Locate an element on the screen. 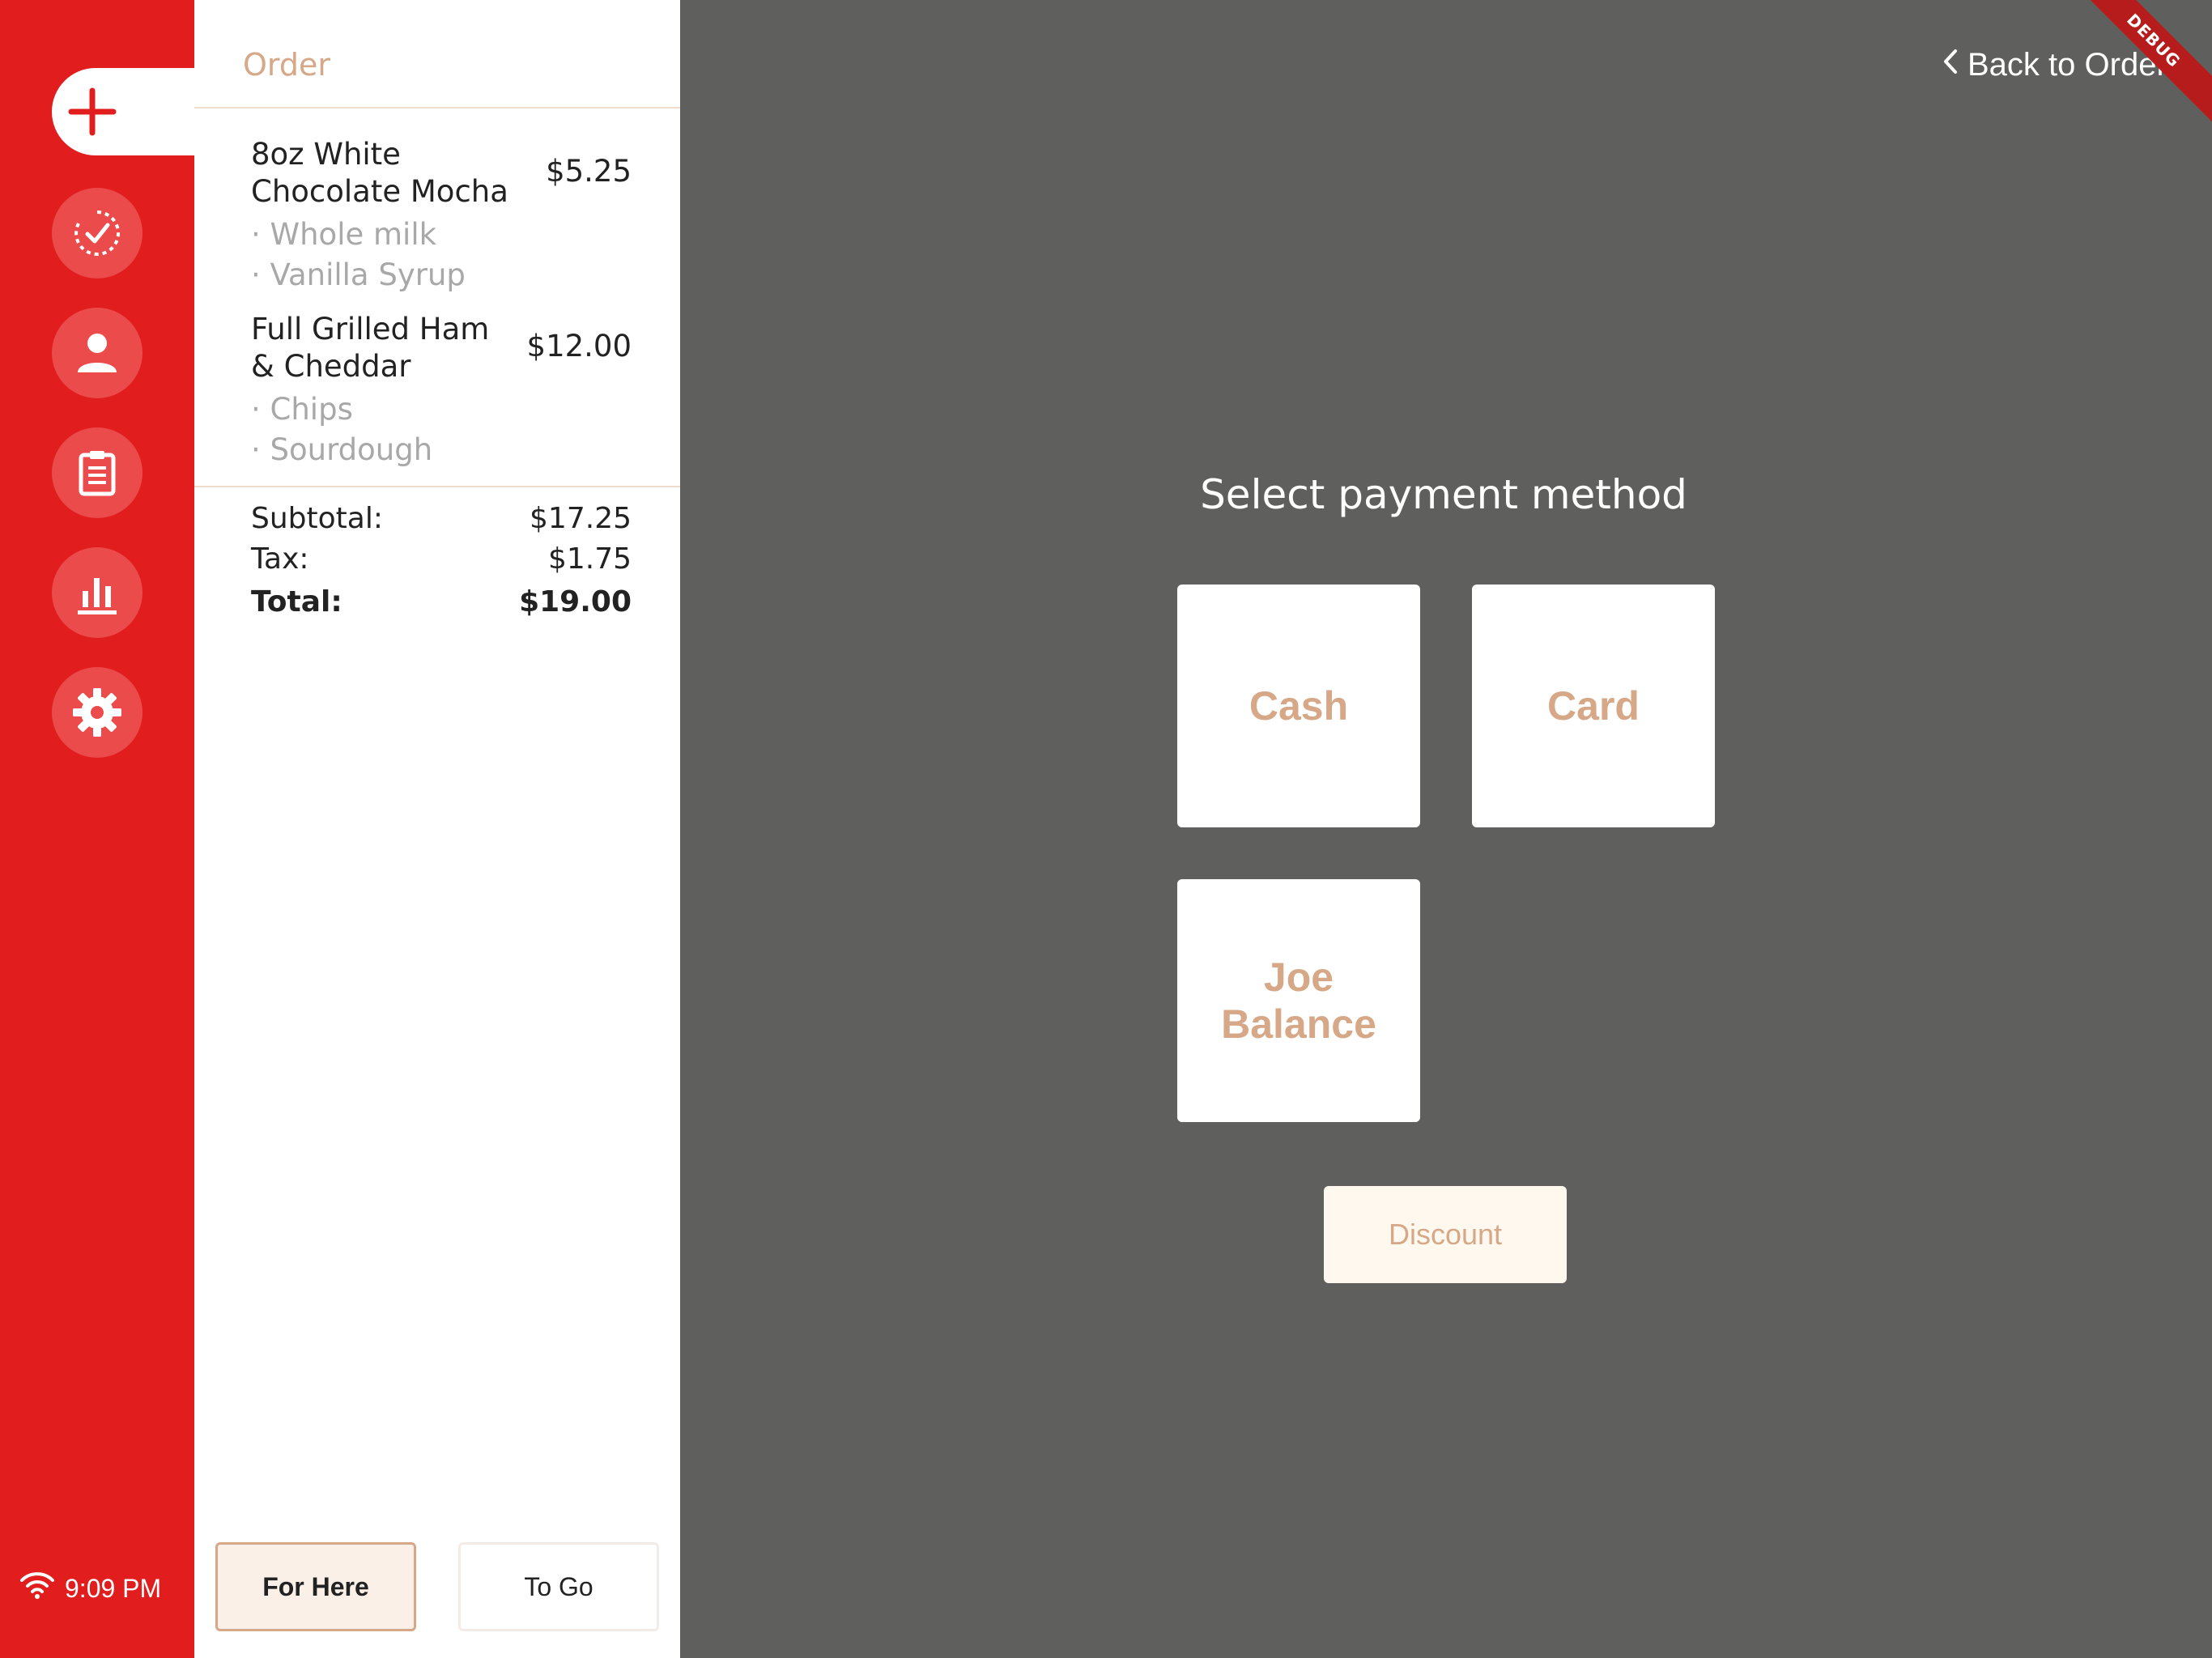 This screenshot has width=2212, height=1658. clipboard-icon is located at coordinates (97, 473).